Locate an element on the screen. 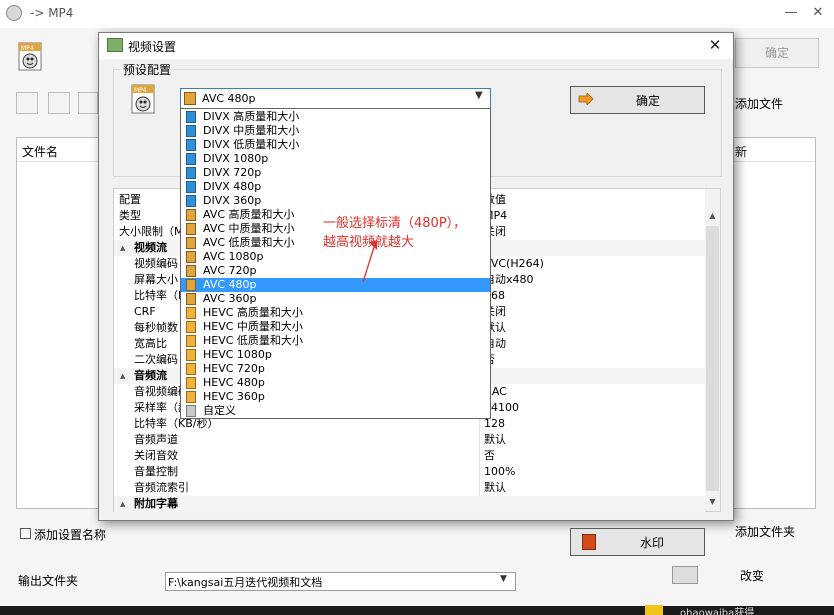 This screenshot has width=834, height=615. grid-row: 关闭音效 否 is located at coordinates (409, 456).